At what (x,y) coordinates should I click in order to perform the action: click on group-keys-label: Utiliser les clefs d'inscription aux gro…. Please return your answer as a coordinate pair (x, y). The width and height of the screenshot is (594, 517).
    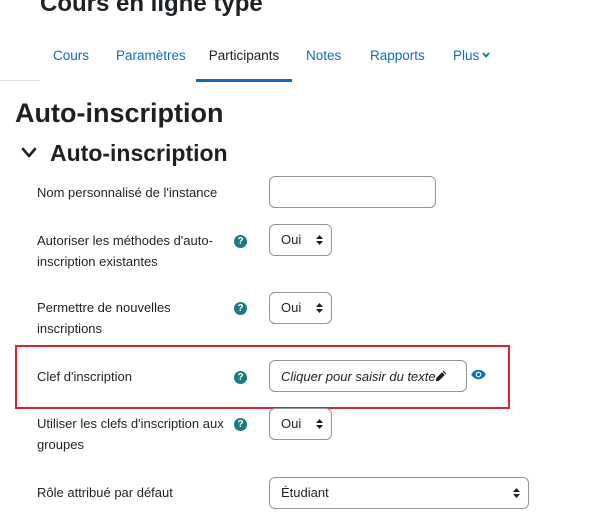
    Looking at the image, I should click on (130, 434).